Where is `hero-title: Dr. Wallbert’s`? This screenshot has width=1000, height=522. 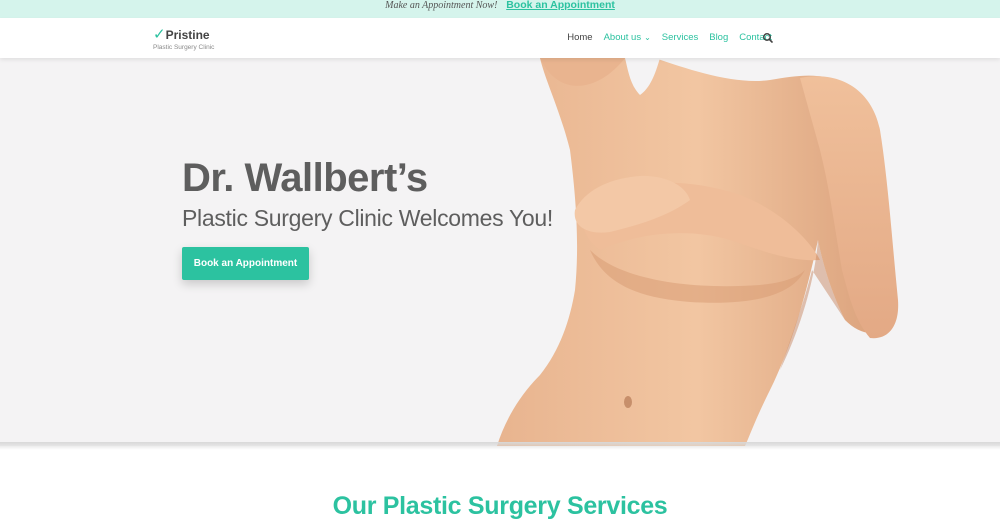
hero-title: Dr. Wallbert’s is located at coordinates (305, 178).